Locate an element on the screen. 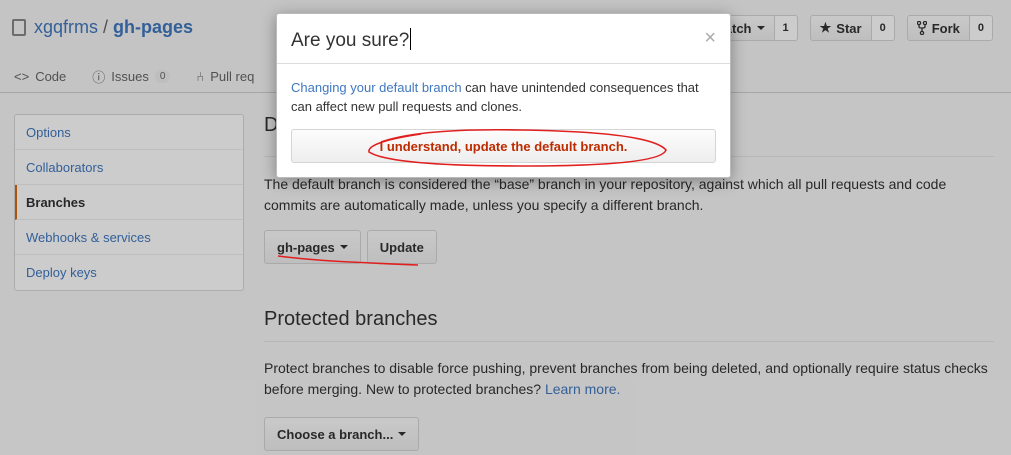 The height and width of the screenshot is (455, 1011). text-cursor is located at coordinates (411, 39).